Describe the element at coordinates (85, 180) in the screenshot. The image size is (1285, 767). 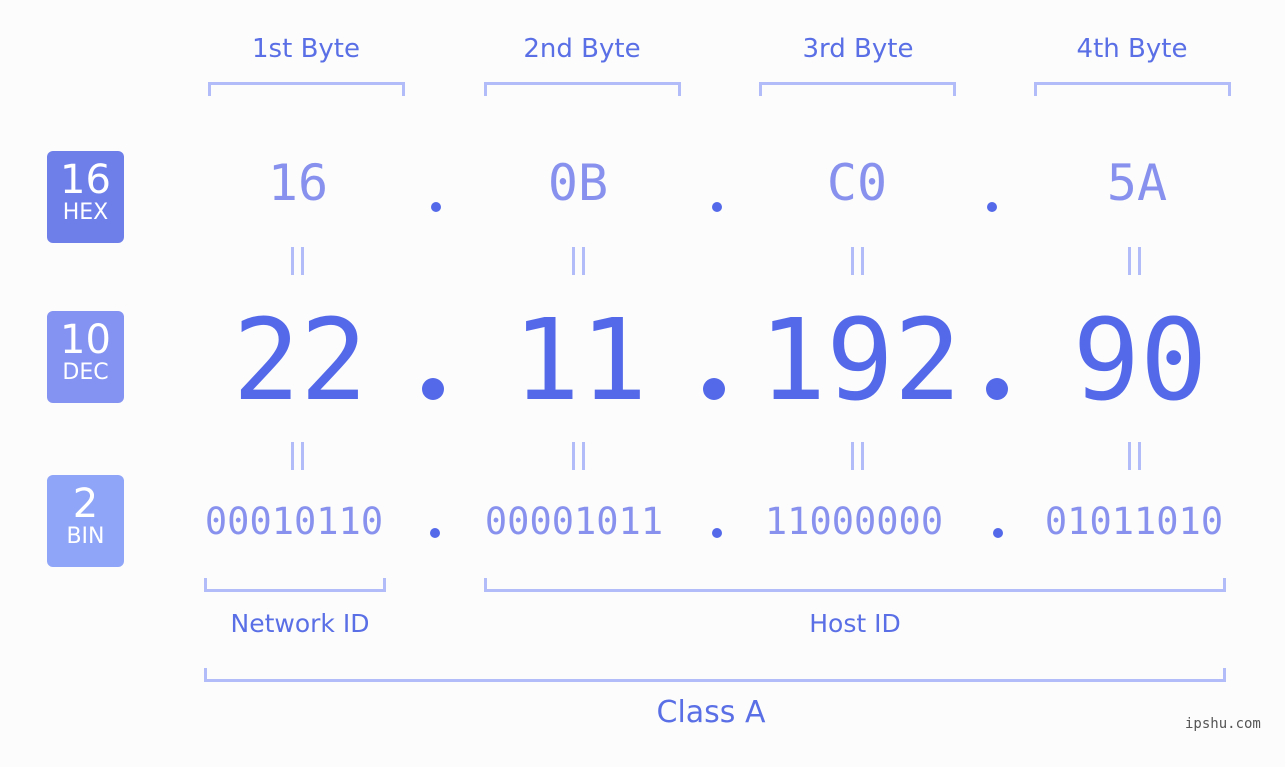
I see `hex-badge-number: 16` at that location.